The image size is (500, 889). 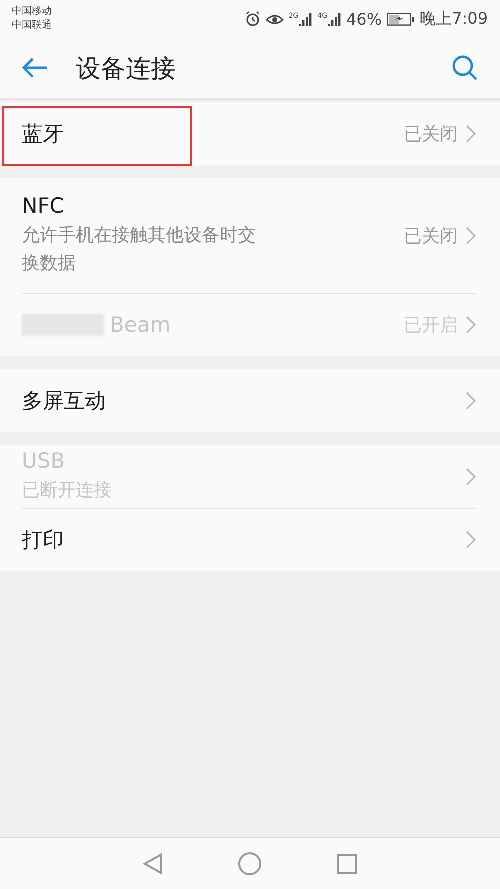 I want to click on row-subtitle: 允许手机在接触其他设备时交换数据, so click(x=139, y=250).